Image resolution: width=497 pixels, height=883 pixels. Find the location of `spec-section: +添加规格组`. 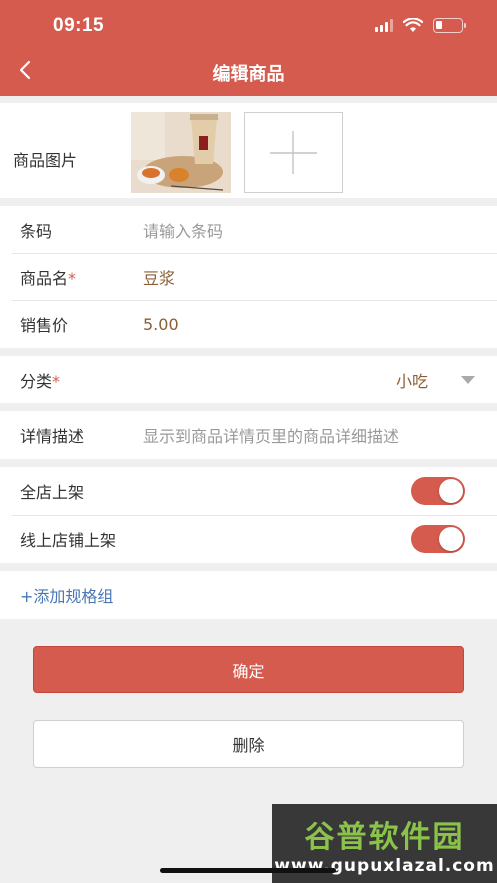

spec-section: +添加规格组 is located at coordinates (248, 595).